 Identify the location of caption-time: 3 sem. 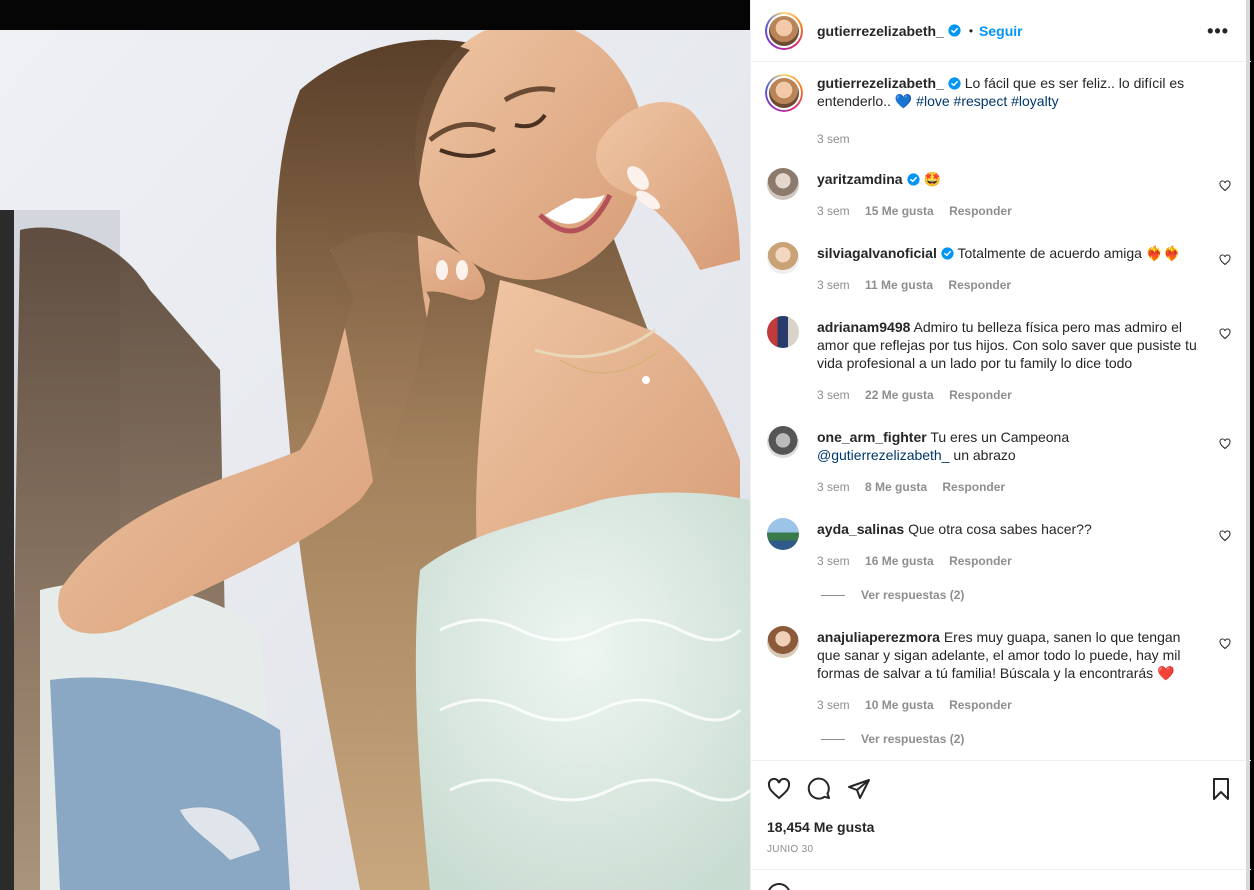
(833, 139).